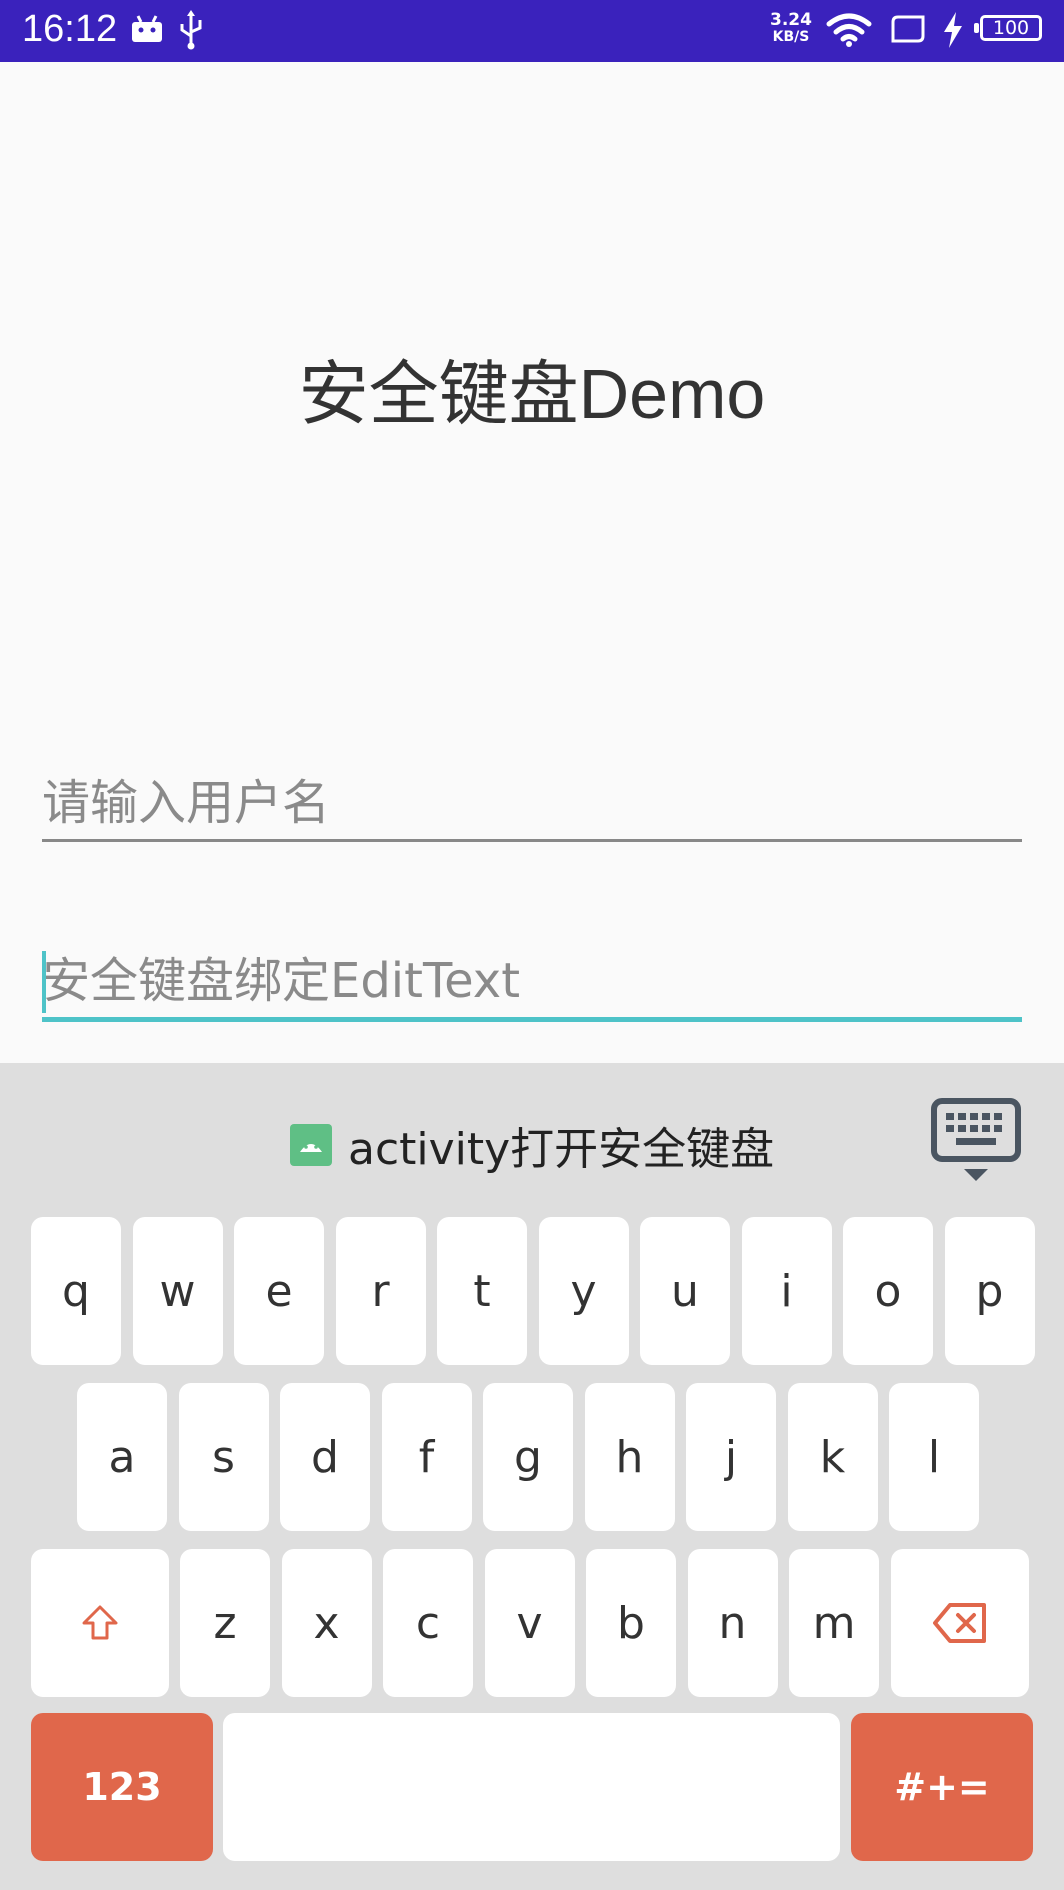 Image resolution: width=1064 pixels, height=1890 pixels. Describe the element at coordinates (561, 1149) in the screenshot. I see `keyboard-title-label: activity打开安全键盘` at that location.